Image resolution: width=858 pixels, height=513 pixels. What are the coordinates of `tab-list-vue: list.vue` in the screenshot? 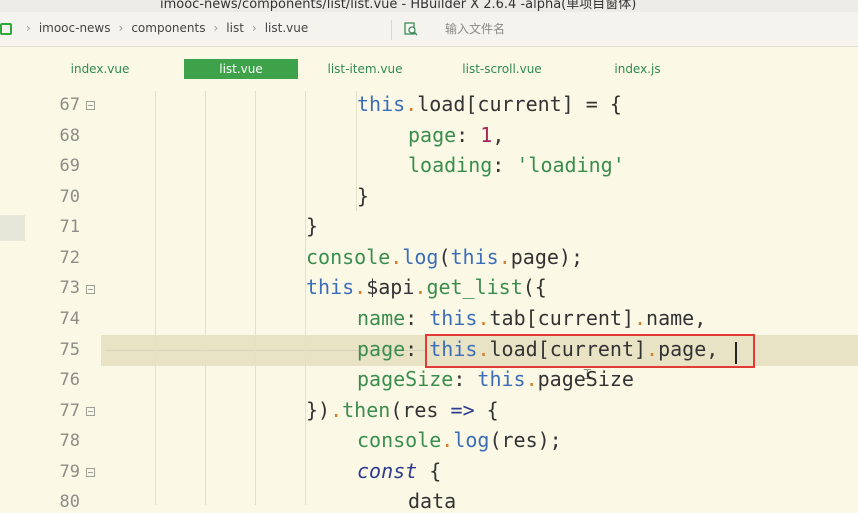 It's located at (241, 69).